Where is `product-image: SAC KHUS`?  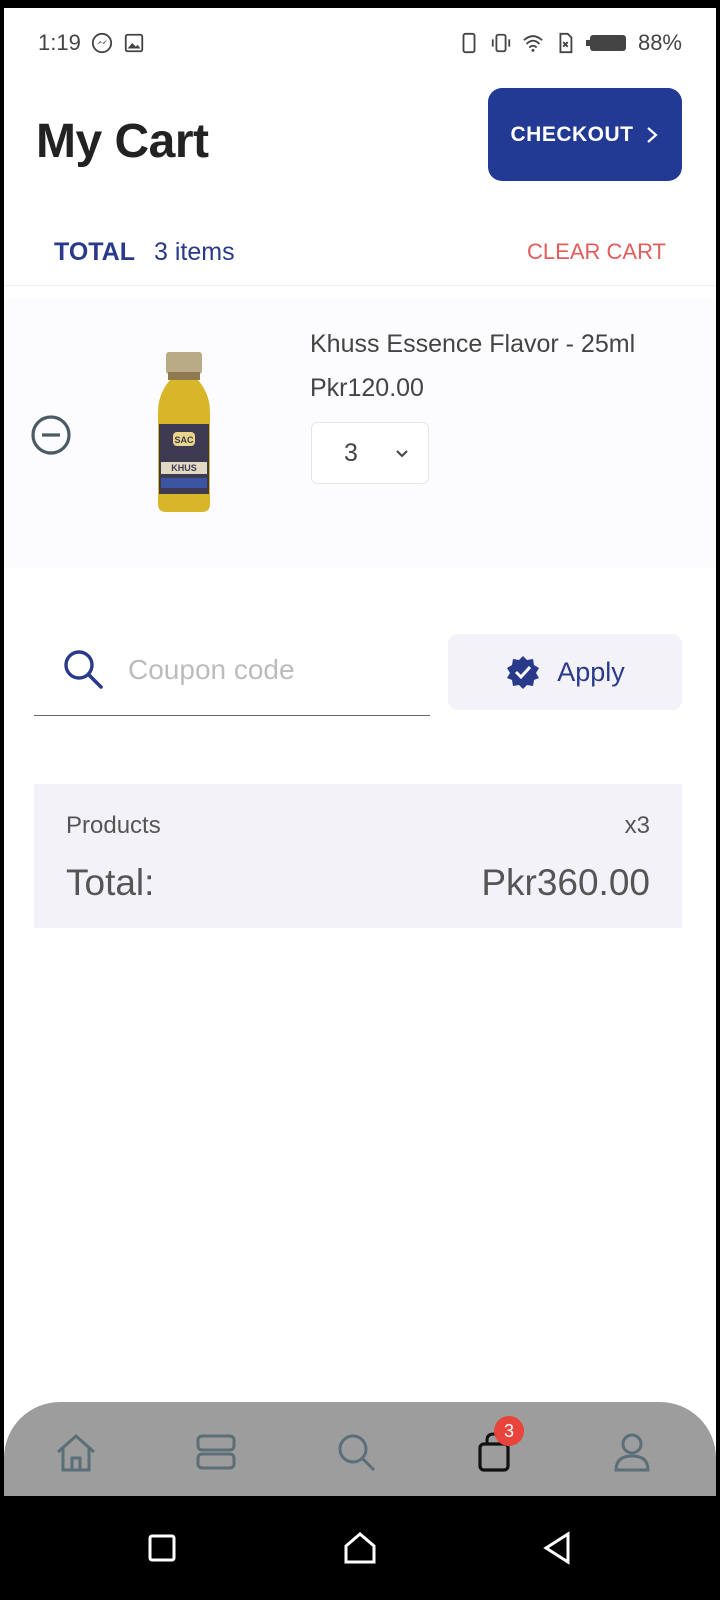 product-image: SAC KHUS is located at coordinates (184, 432).